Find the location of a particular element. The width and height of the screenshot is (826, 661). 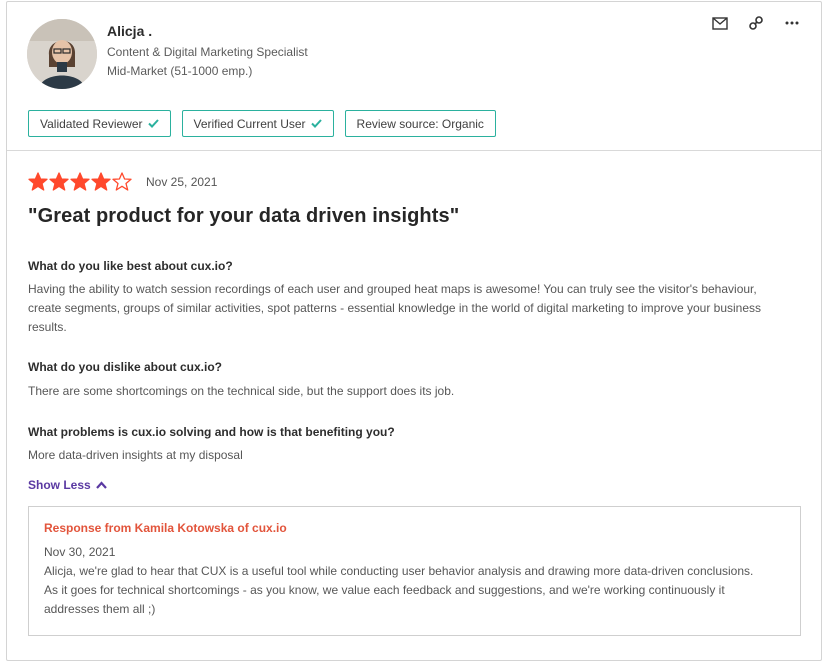

more-icon is located at coordinates (792, 23).